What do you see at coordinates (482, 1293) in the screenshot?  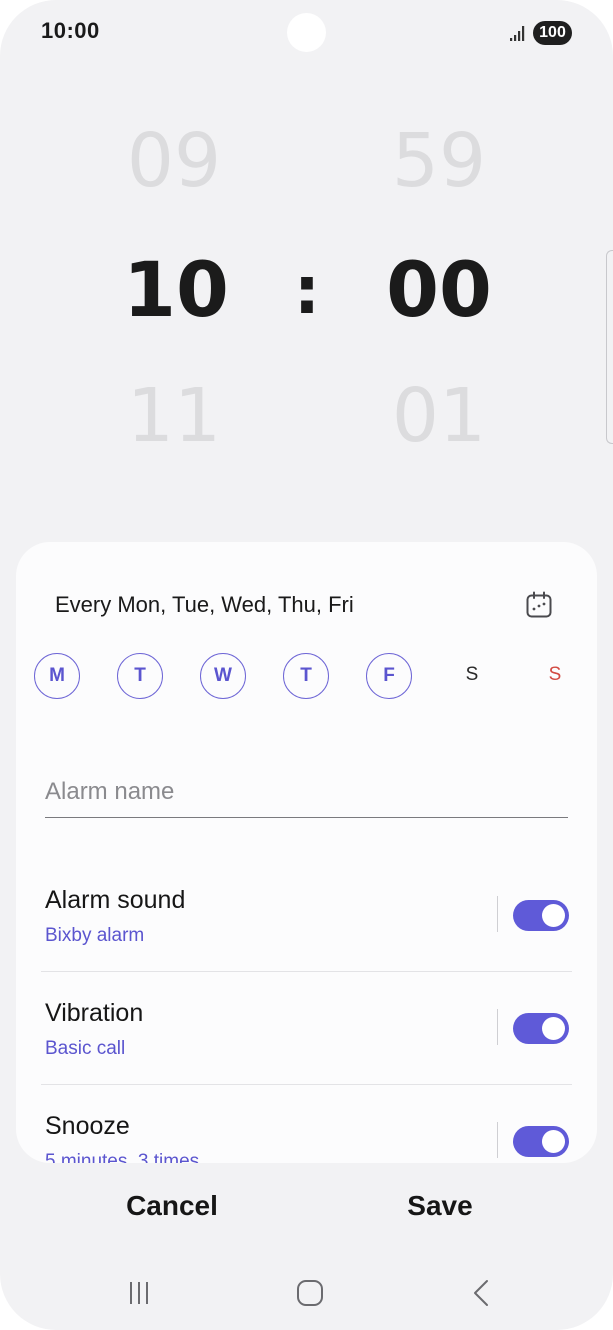 I see `back-icon` at bounding box center [482, 1293].